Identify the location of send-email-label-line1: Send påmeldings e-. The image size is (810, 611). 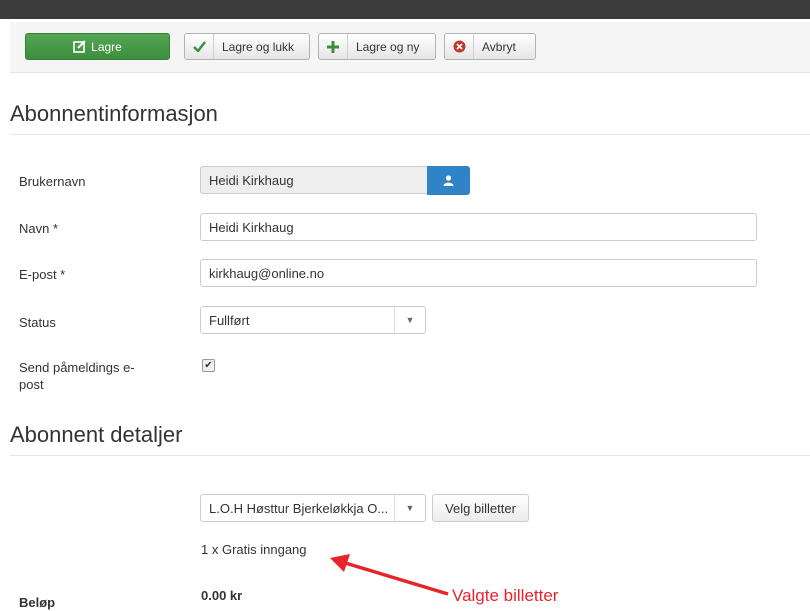
(77, 367).